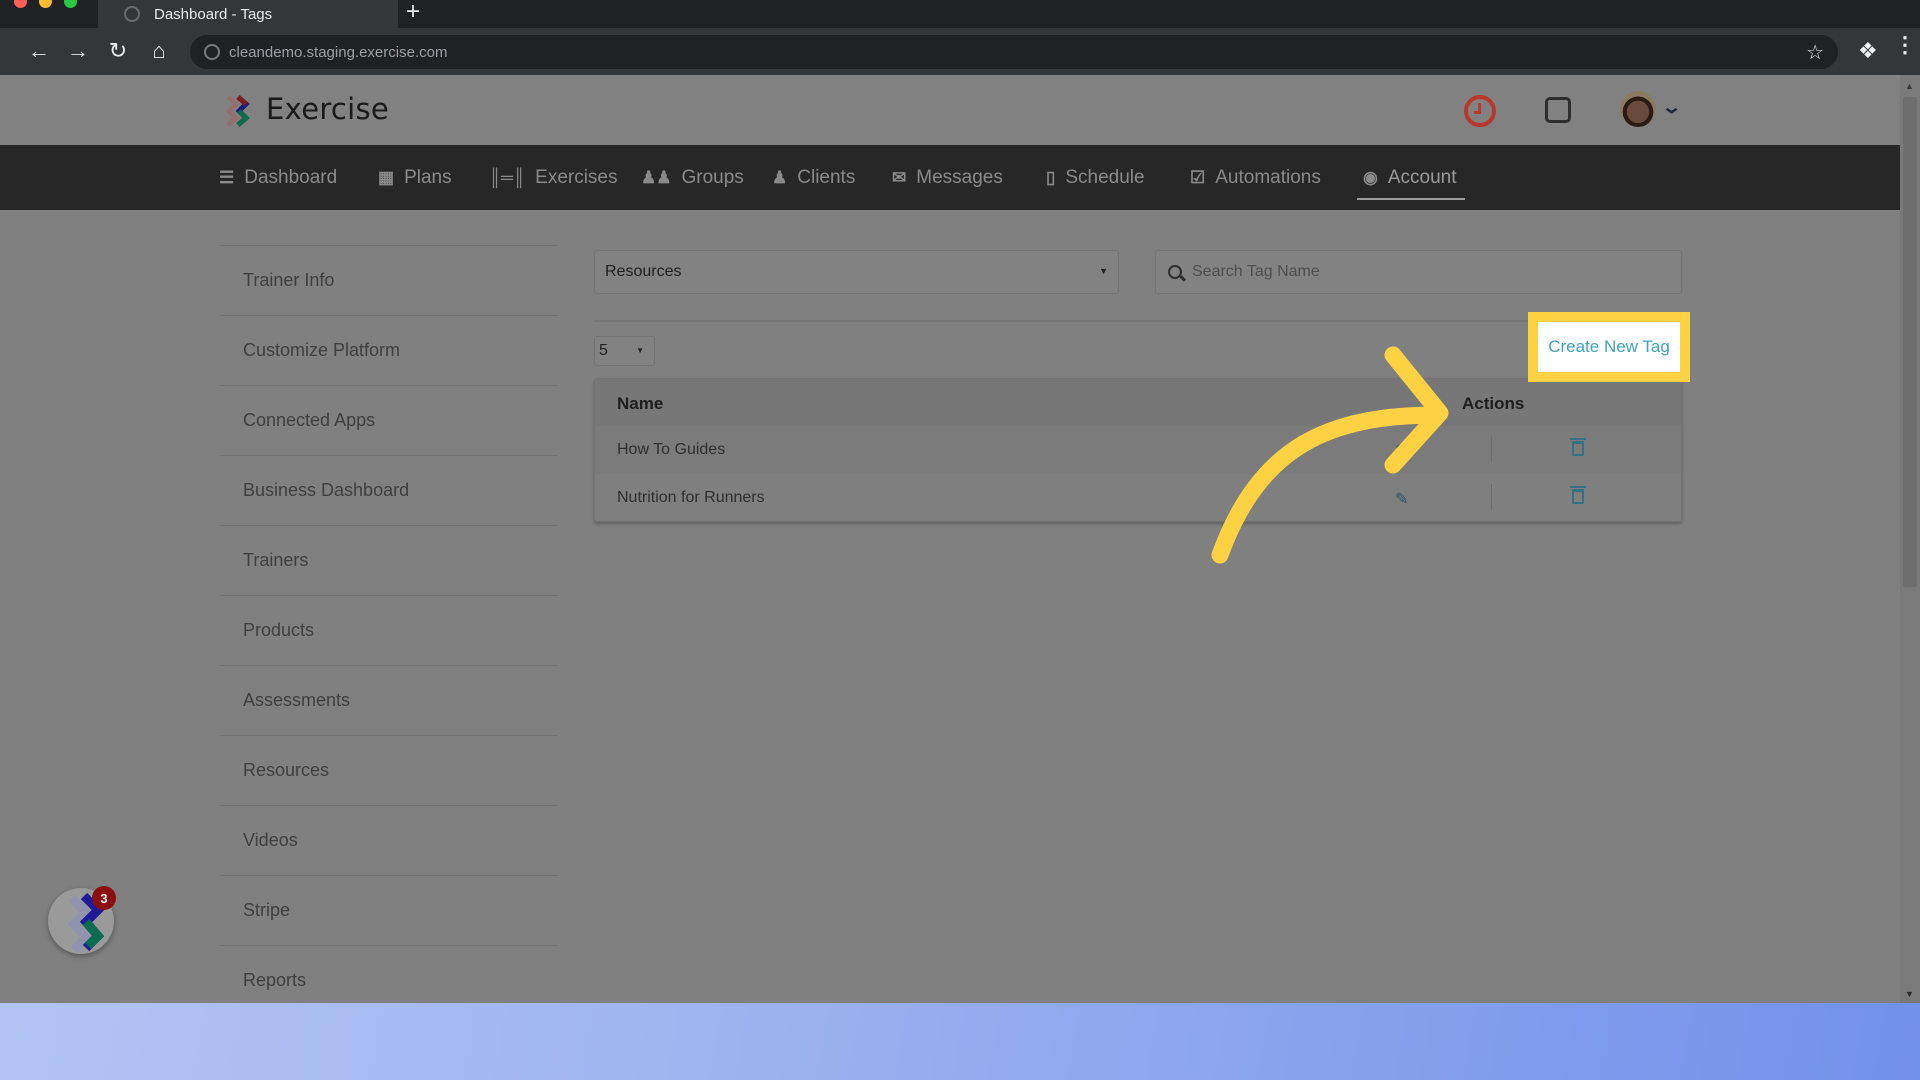 The height and width of the screenshot is (1080, 1920). What do you see at coordinates (671, 449) in the screenshot?
I see `tag-name: How To Guides` at bounding box center [671, 449].